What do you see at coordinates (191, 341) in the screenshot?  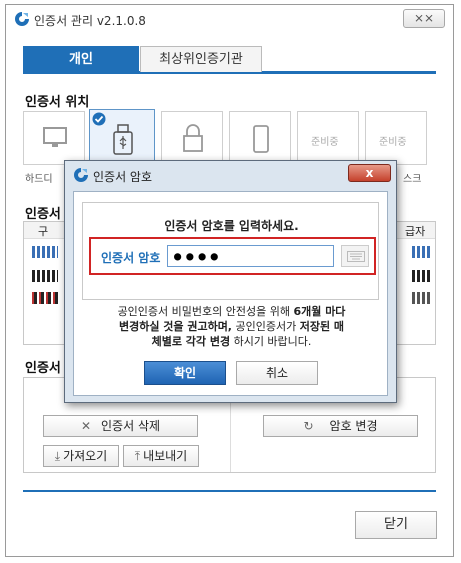 I see `notice-bold-4: 체별로 각각 변경` at bounding box center [191, 341].